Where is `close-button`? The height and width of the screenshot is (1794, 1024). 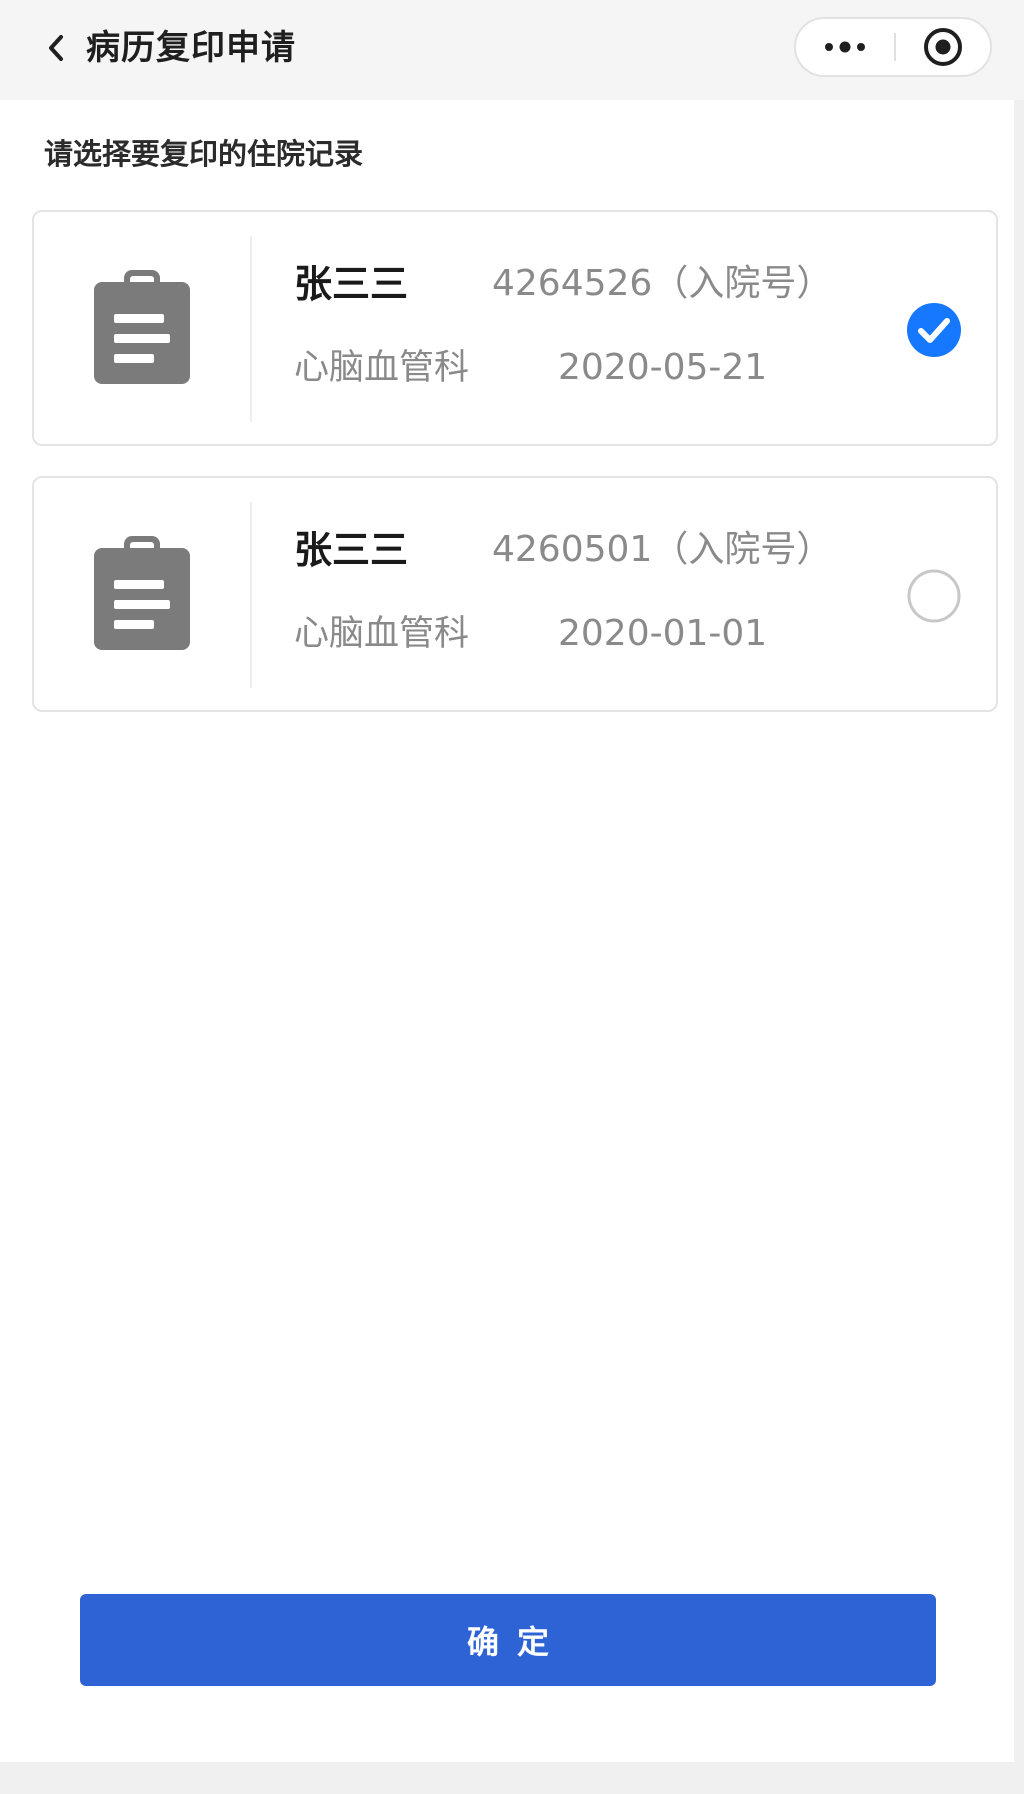 close-button is located at coordinates (943, 47).